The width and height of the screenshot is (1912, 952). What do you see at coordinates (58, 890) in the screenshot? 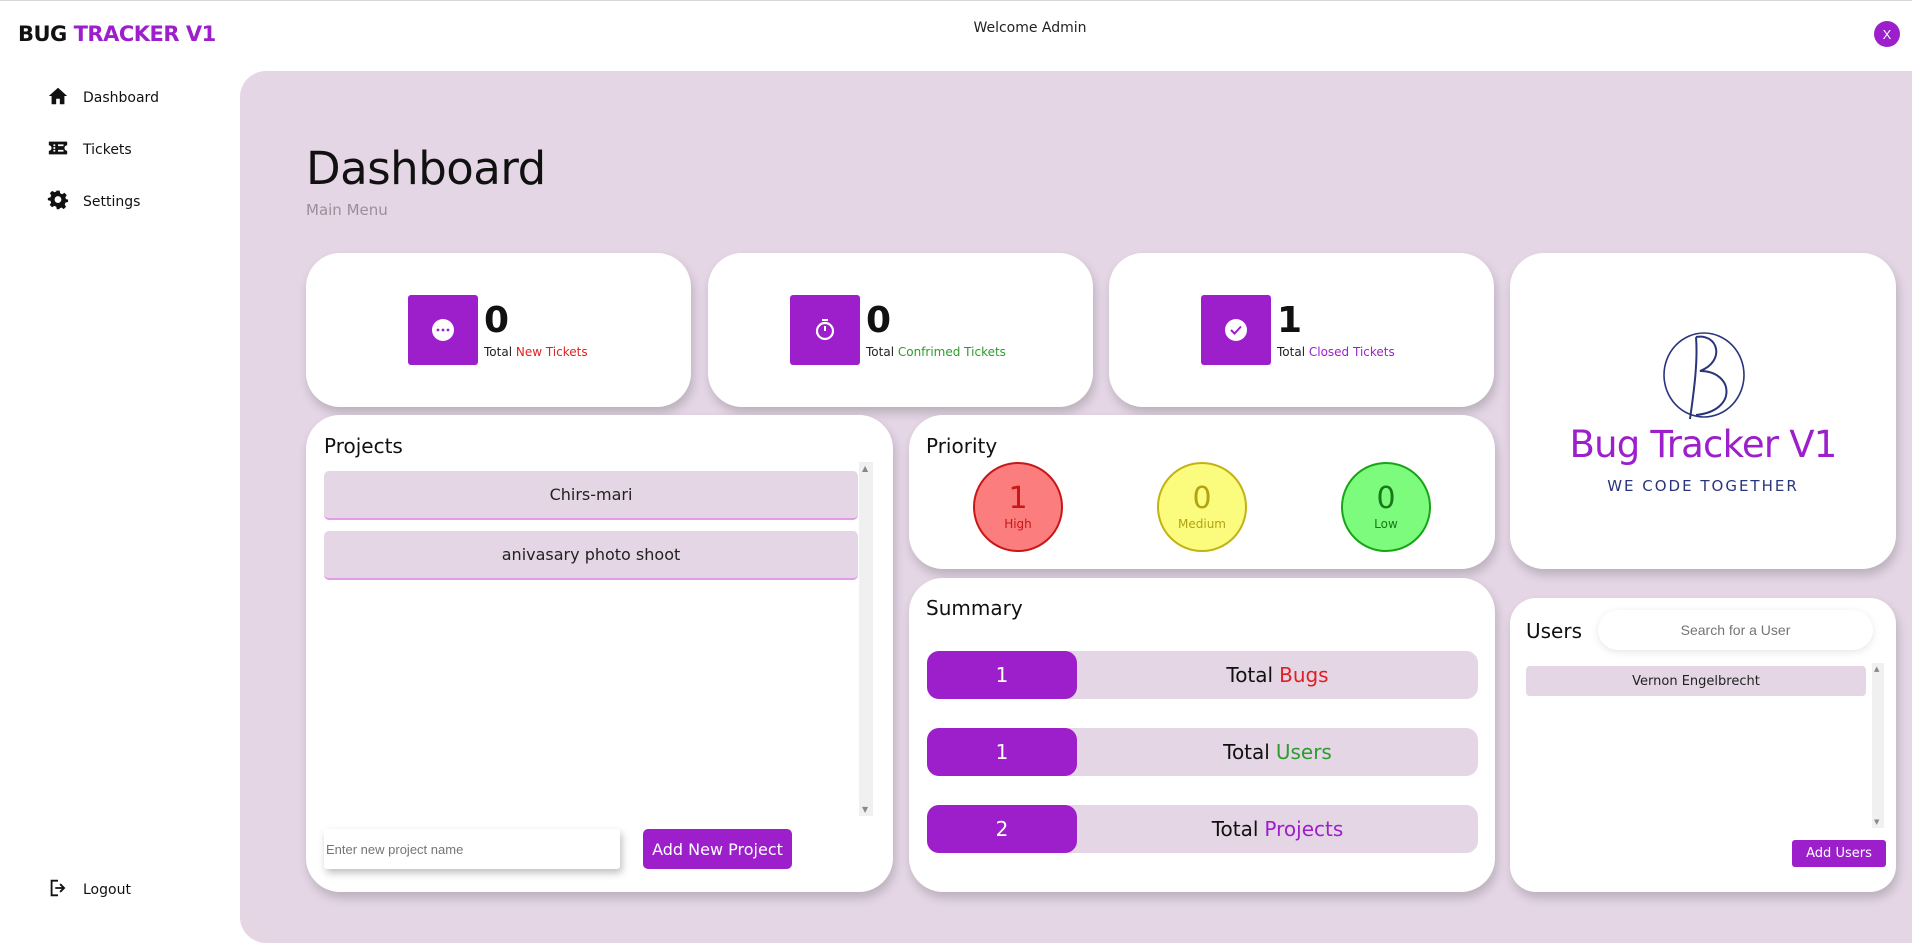
I see `logout-icon` at bounding box center [58, 890].